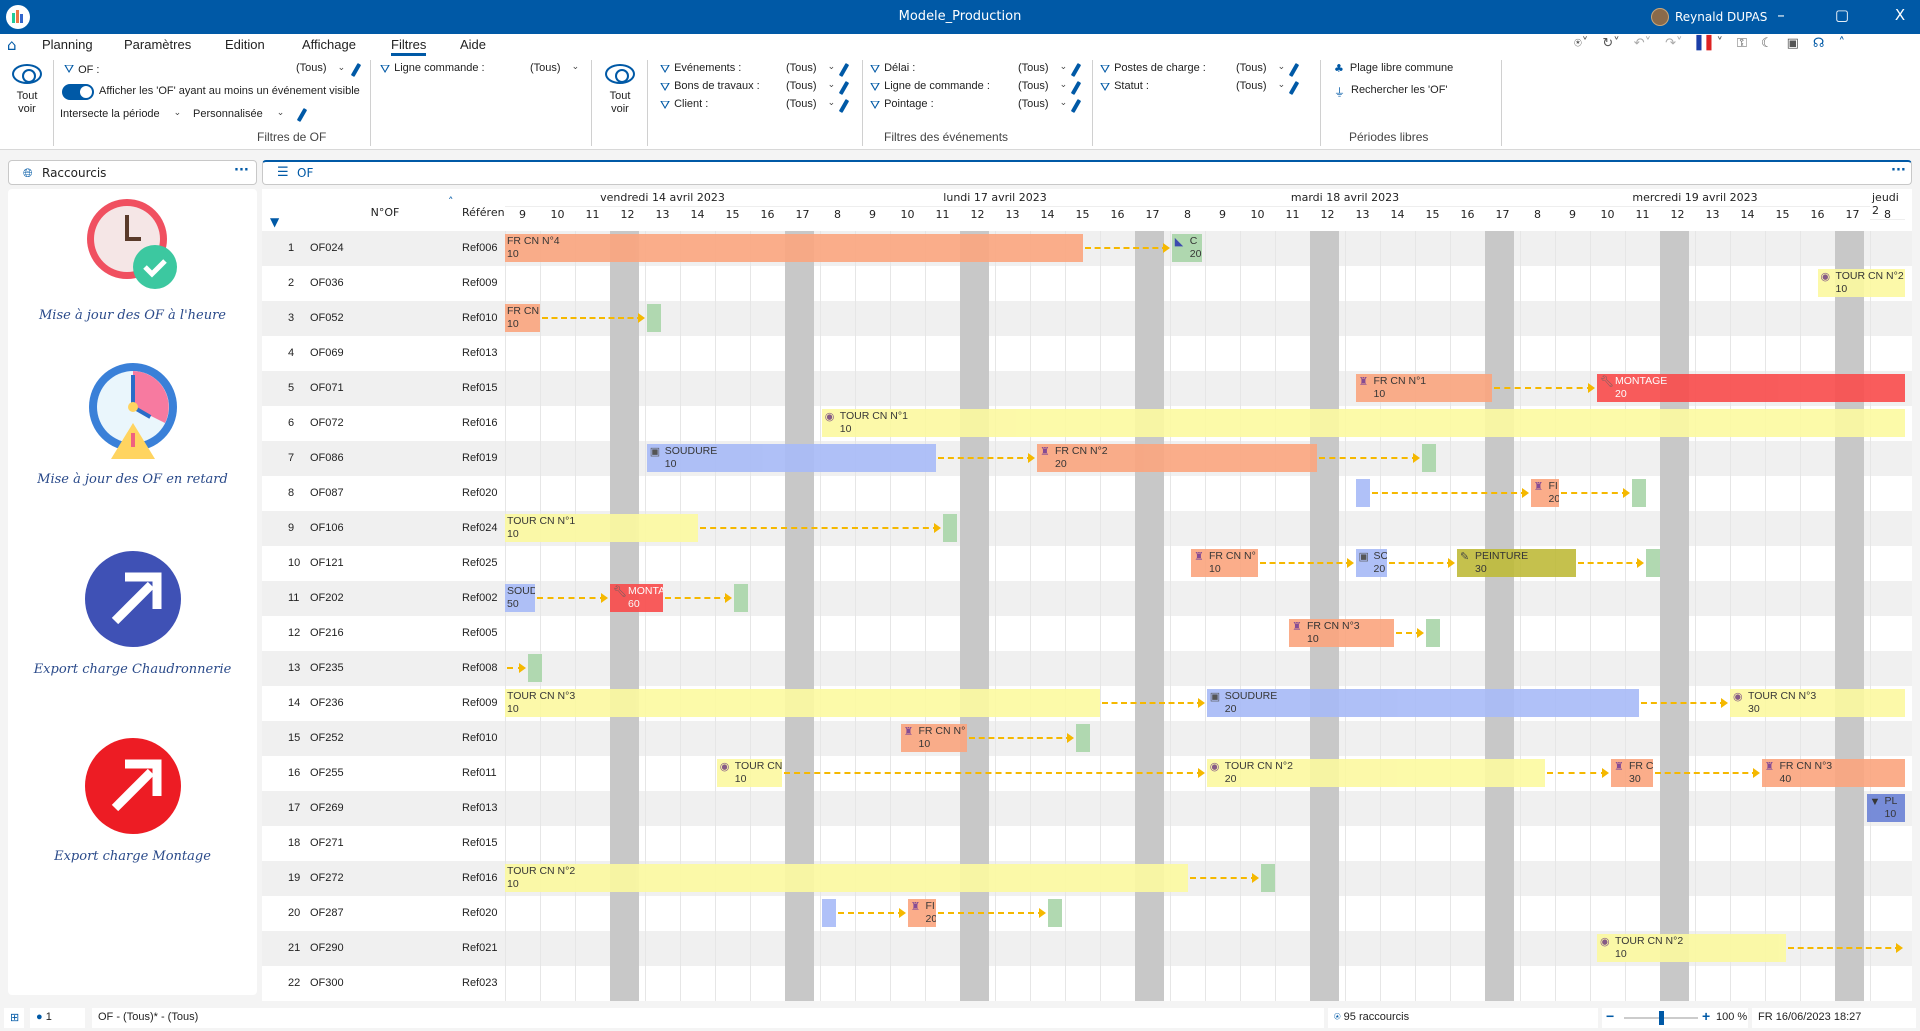 The width and height of the screenshot is (1920, 1031). What do you see at coordinates (67, 44) in the screenshot?
I see `menu-planning: Planning` at bounding box center [67, 44].